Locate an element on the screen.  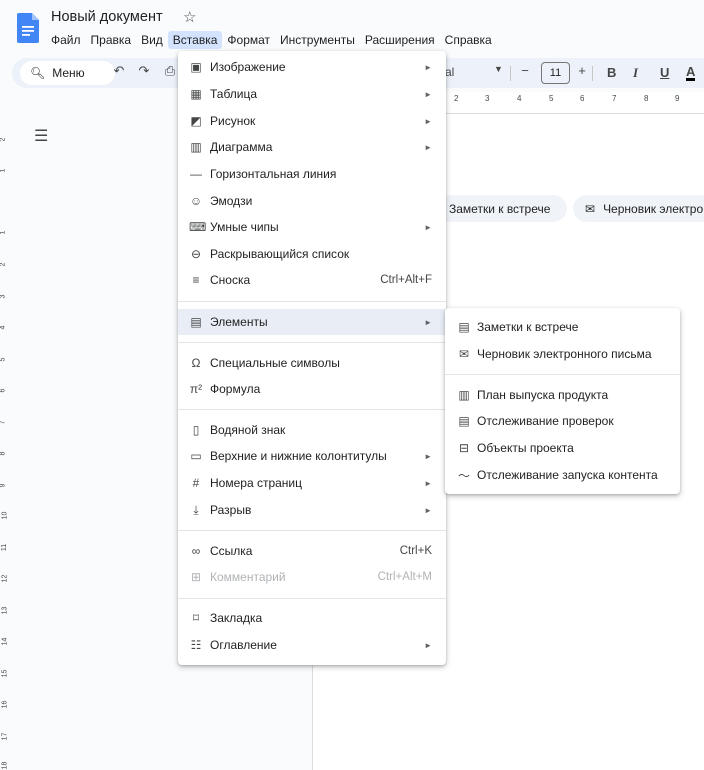
menu-edit: Правка is located at coordinates (111, 40).